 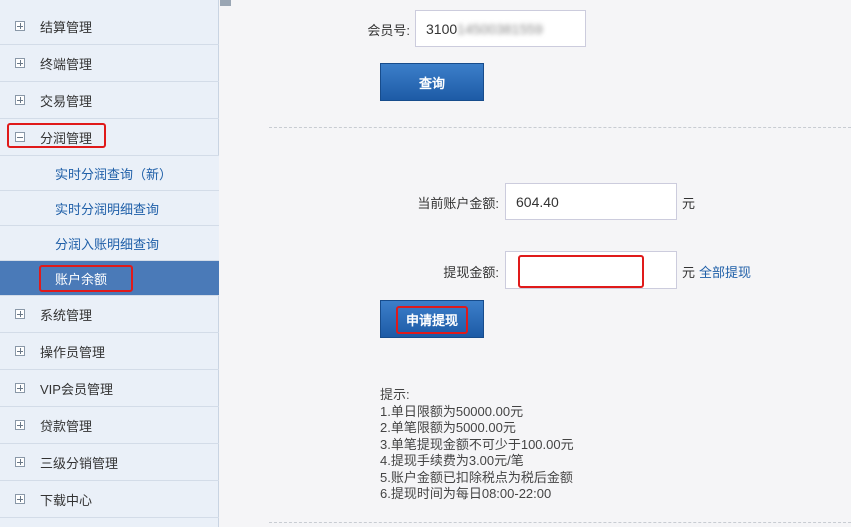 What do you see at coordinates (225, 3) in the screenshot?
I see `scroll-handle` at bounding box center [225, 3].